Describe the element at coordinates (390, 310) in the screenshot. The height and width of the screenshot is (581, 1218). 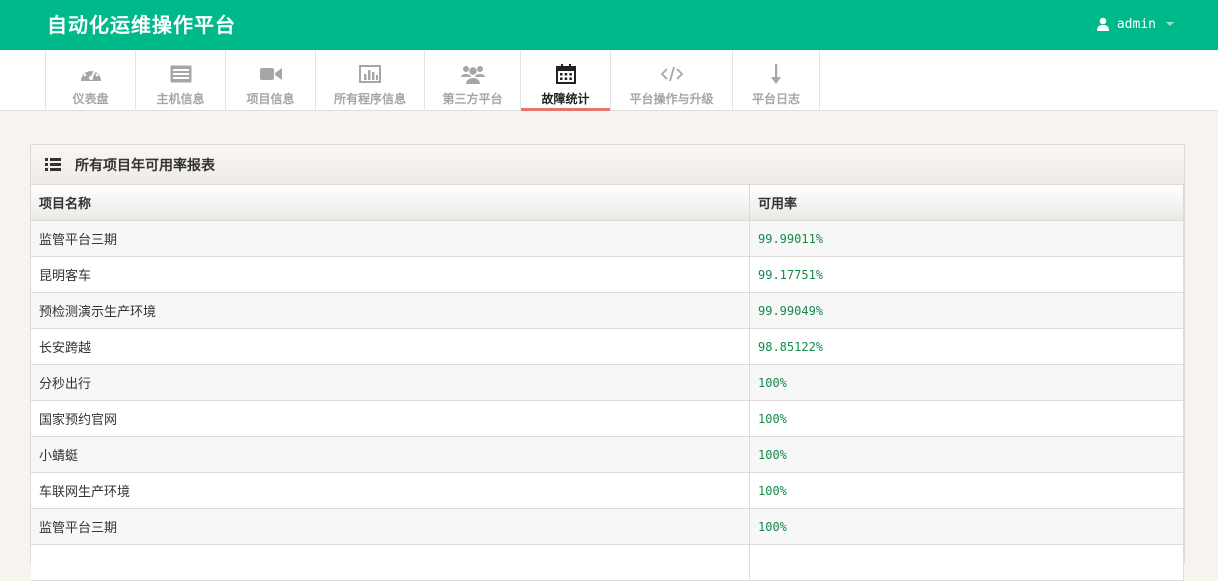
I see `project-name-cell: 预检测演示生产环境` at that location.